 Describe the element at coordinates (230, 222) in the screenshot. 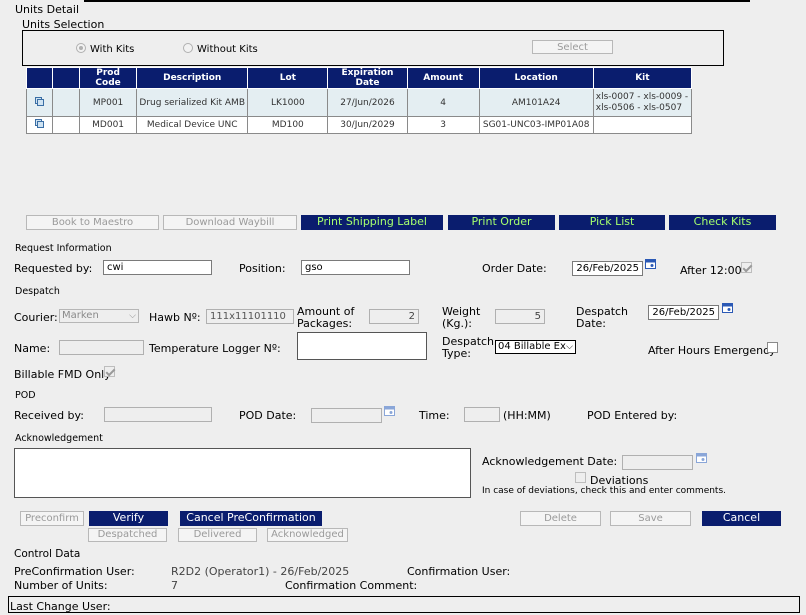

I see `download-waybill-button: Download Waybill` at that location.